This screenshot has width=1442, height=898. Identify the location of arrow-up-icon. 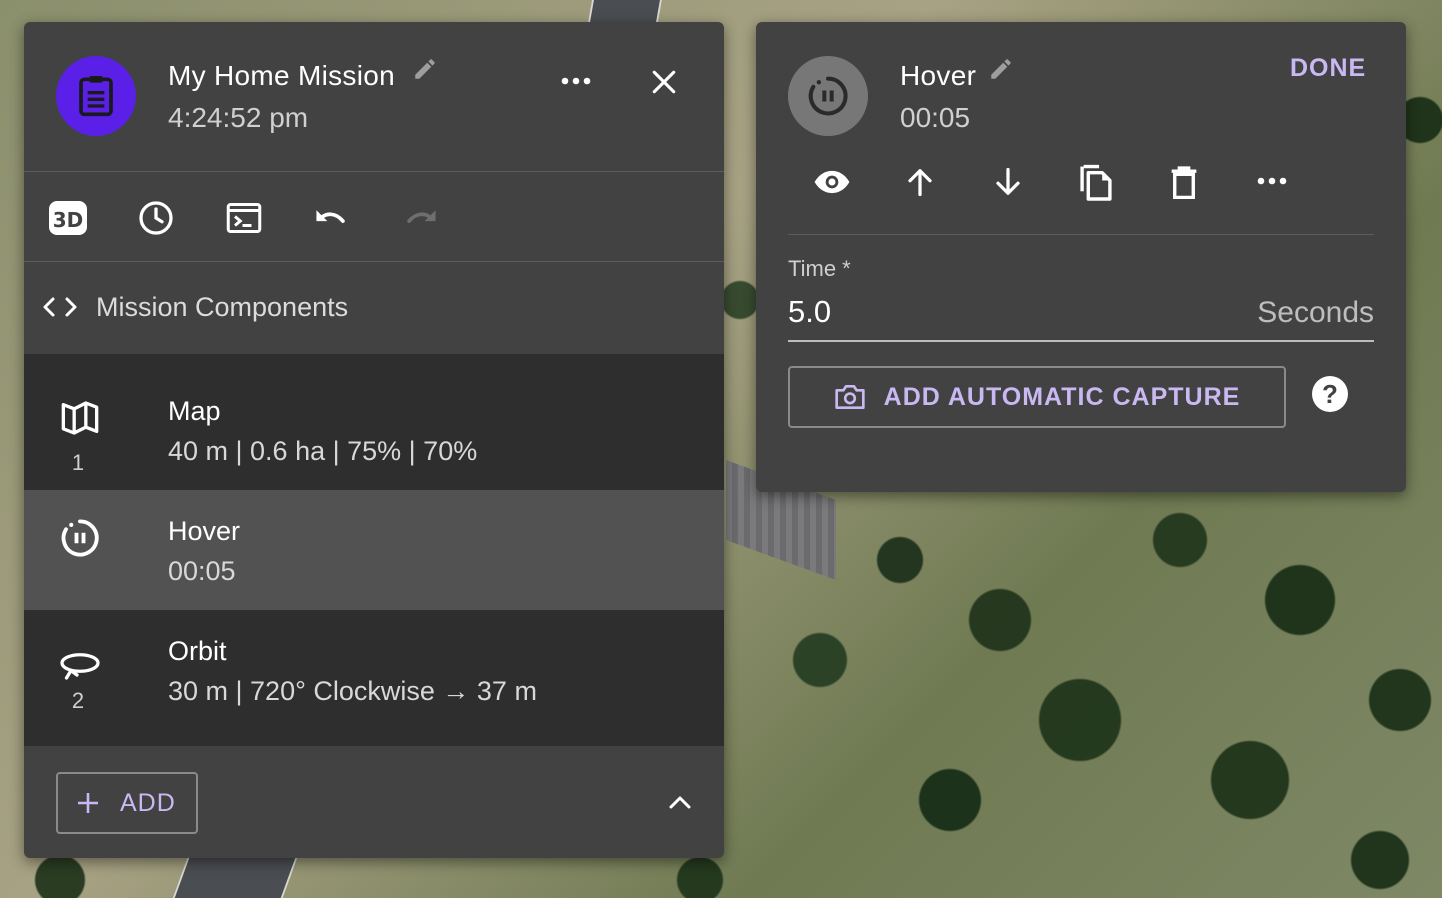
(920, 182).